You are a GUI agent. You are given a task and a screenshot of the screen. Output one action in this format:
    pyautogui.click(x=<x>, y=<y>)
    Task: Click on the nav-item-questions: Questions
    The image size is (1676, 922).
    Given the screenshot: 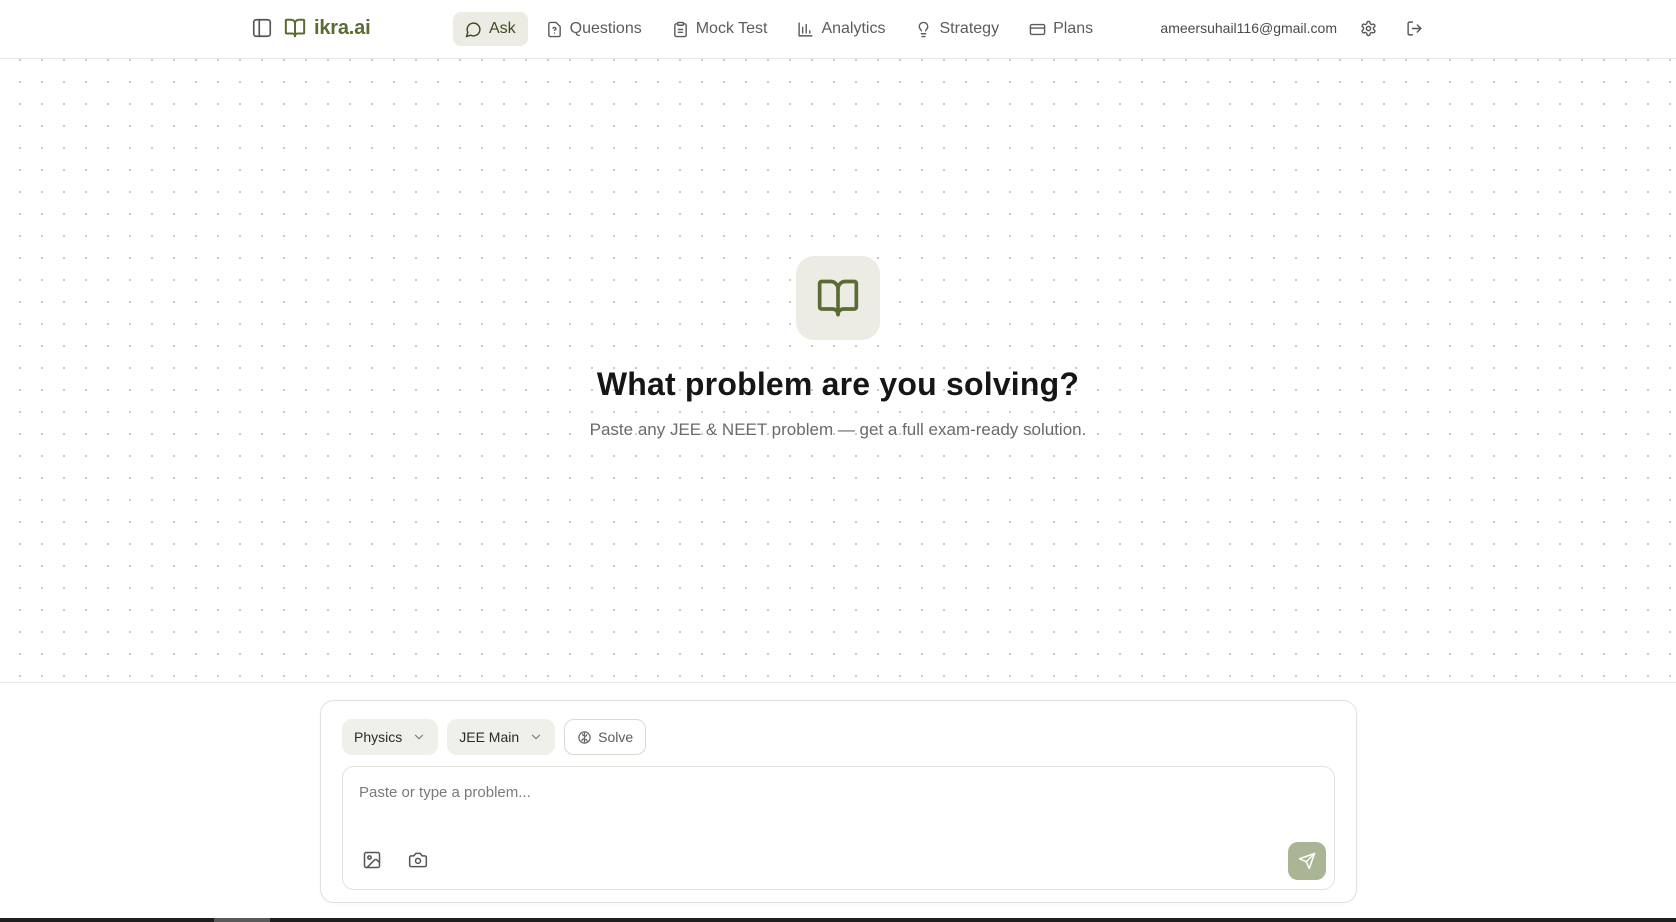 What is the action you would take?
    pyautogui.click(x=594, y=29)
    